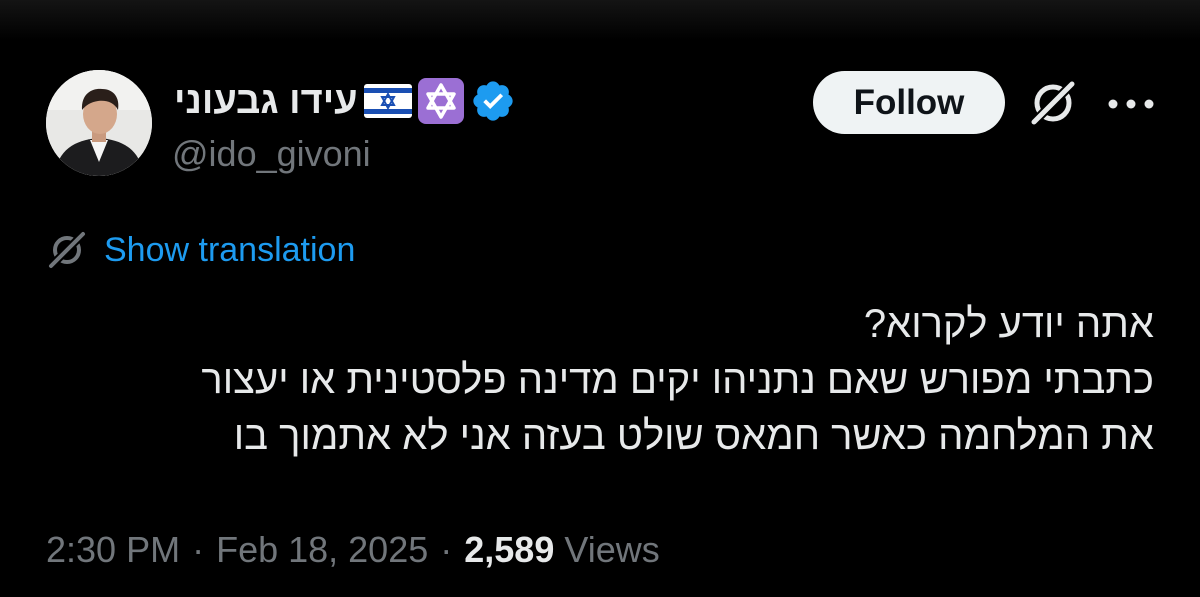 The width and height of the screenshot is (1200, 597). Describe the element at coordinates (493, 101) in the screenshot. I see `verified-badge-icon` at that location.